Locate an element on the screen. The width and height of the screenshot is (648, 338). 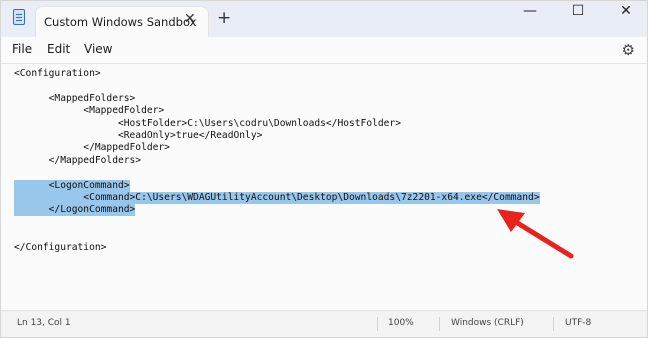
line-endings: Windows (CRLF) is located at coordinates (487, 323).